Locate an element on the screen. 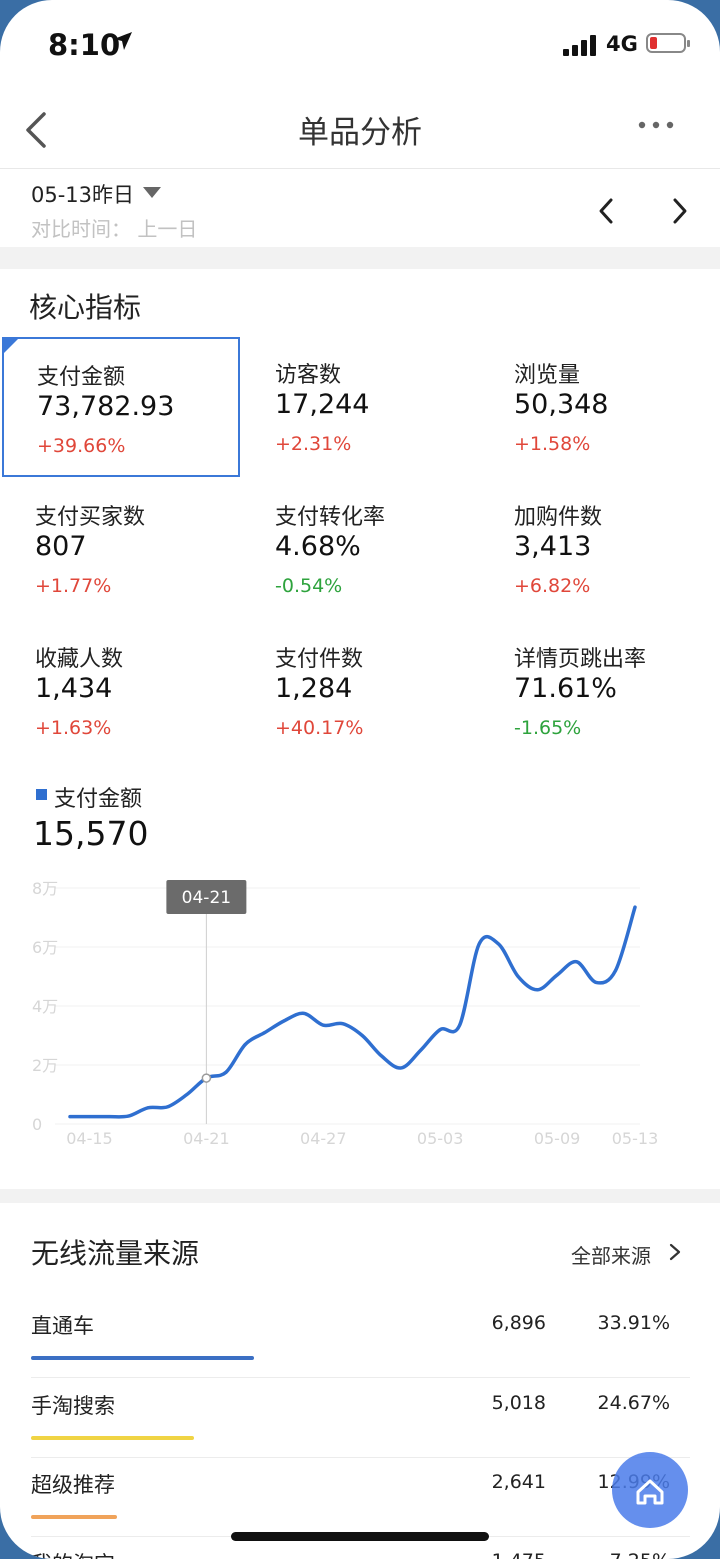 The image size is (720, 1559). metric-card-bounce-rate: 详情页跳出率 71.61% -1.65% is located at coordinates (600, 691).